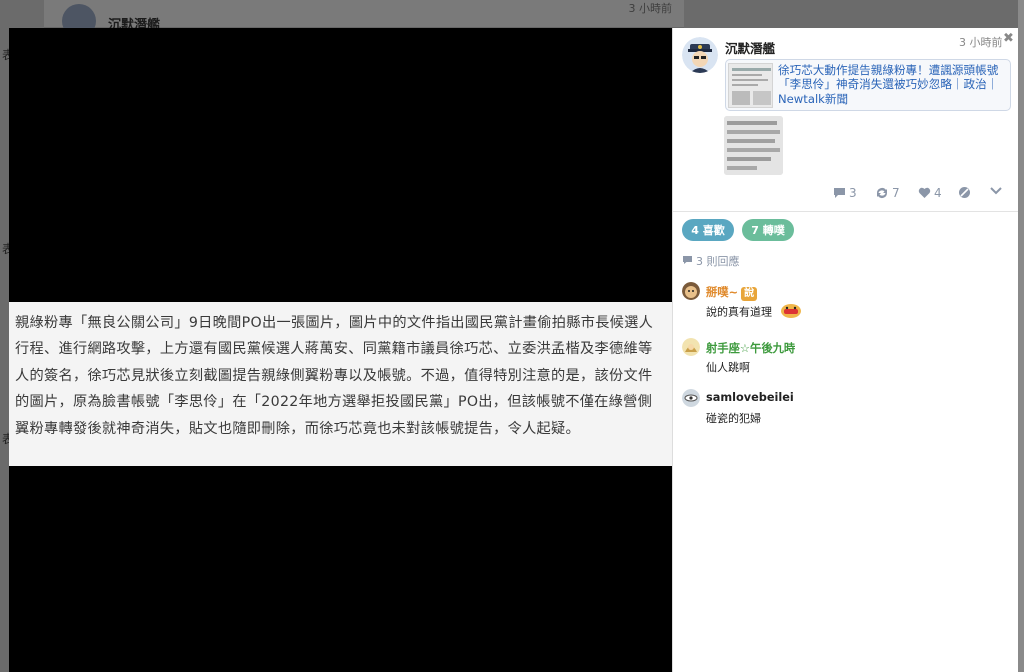  What do you see at coordinates (700, 55) in the screenshot?
I see `author-avatar` at bounding box center [700, 55].